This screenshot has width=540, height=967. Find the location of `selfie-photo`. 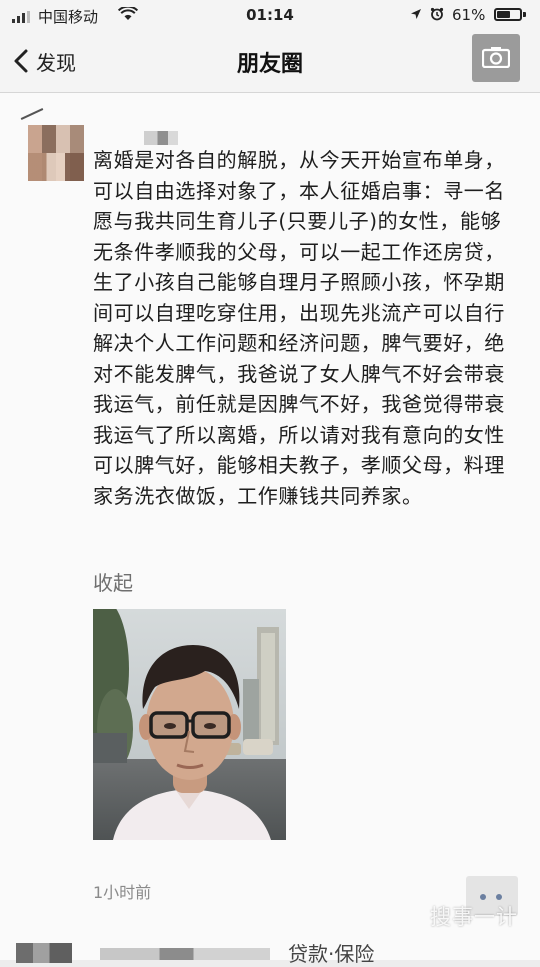

selfie-photo is located at coordinates (189, 724).